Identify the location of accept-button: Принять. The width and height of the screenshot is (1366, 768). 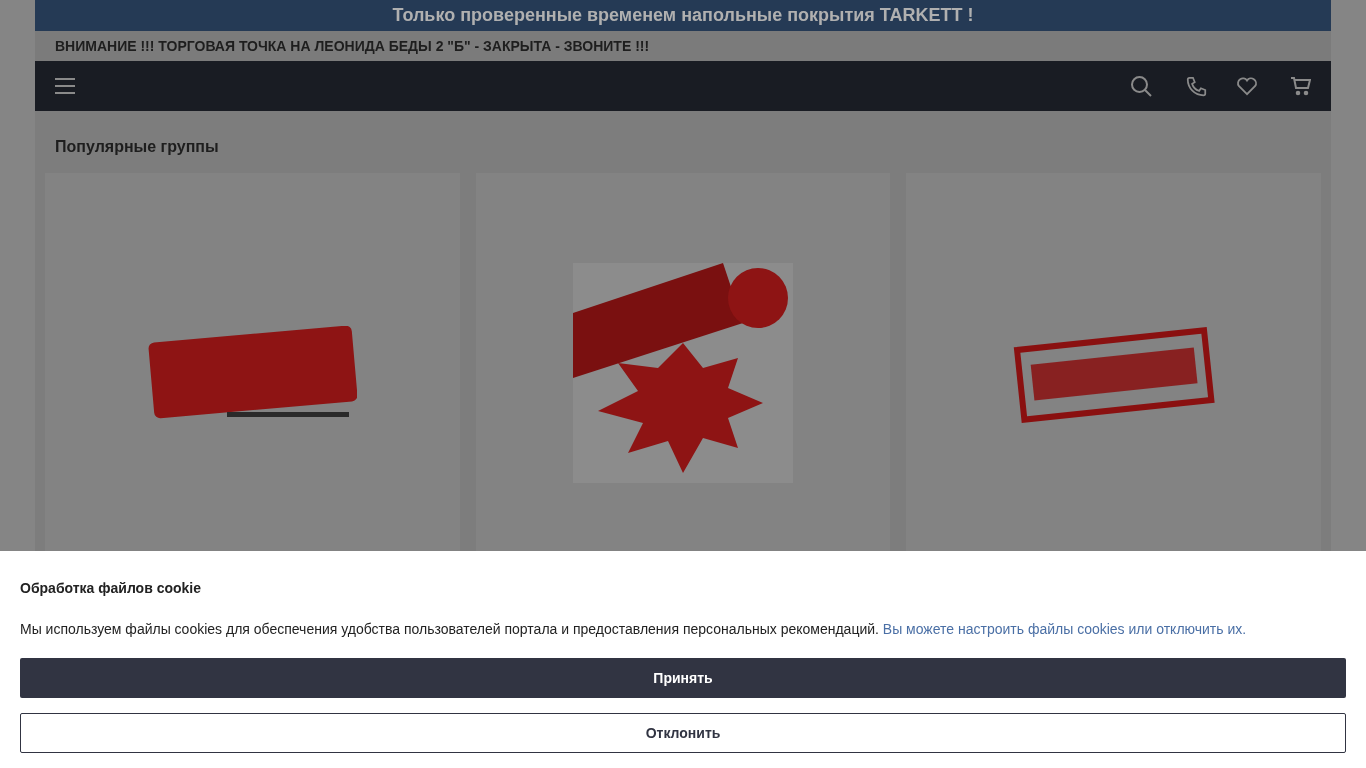
(683, 678).